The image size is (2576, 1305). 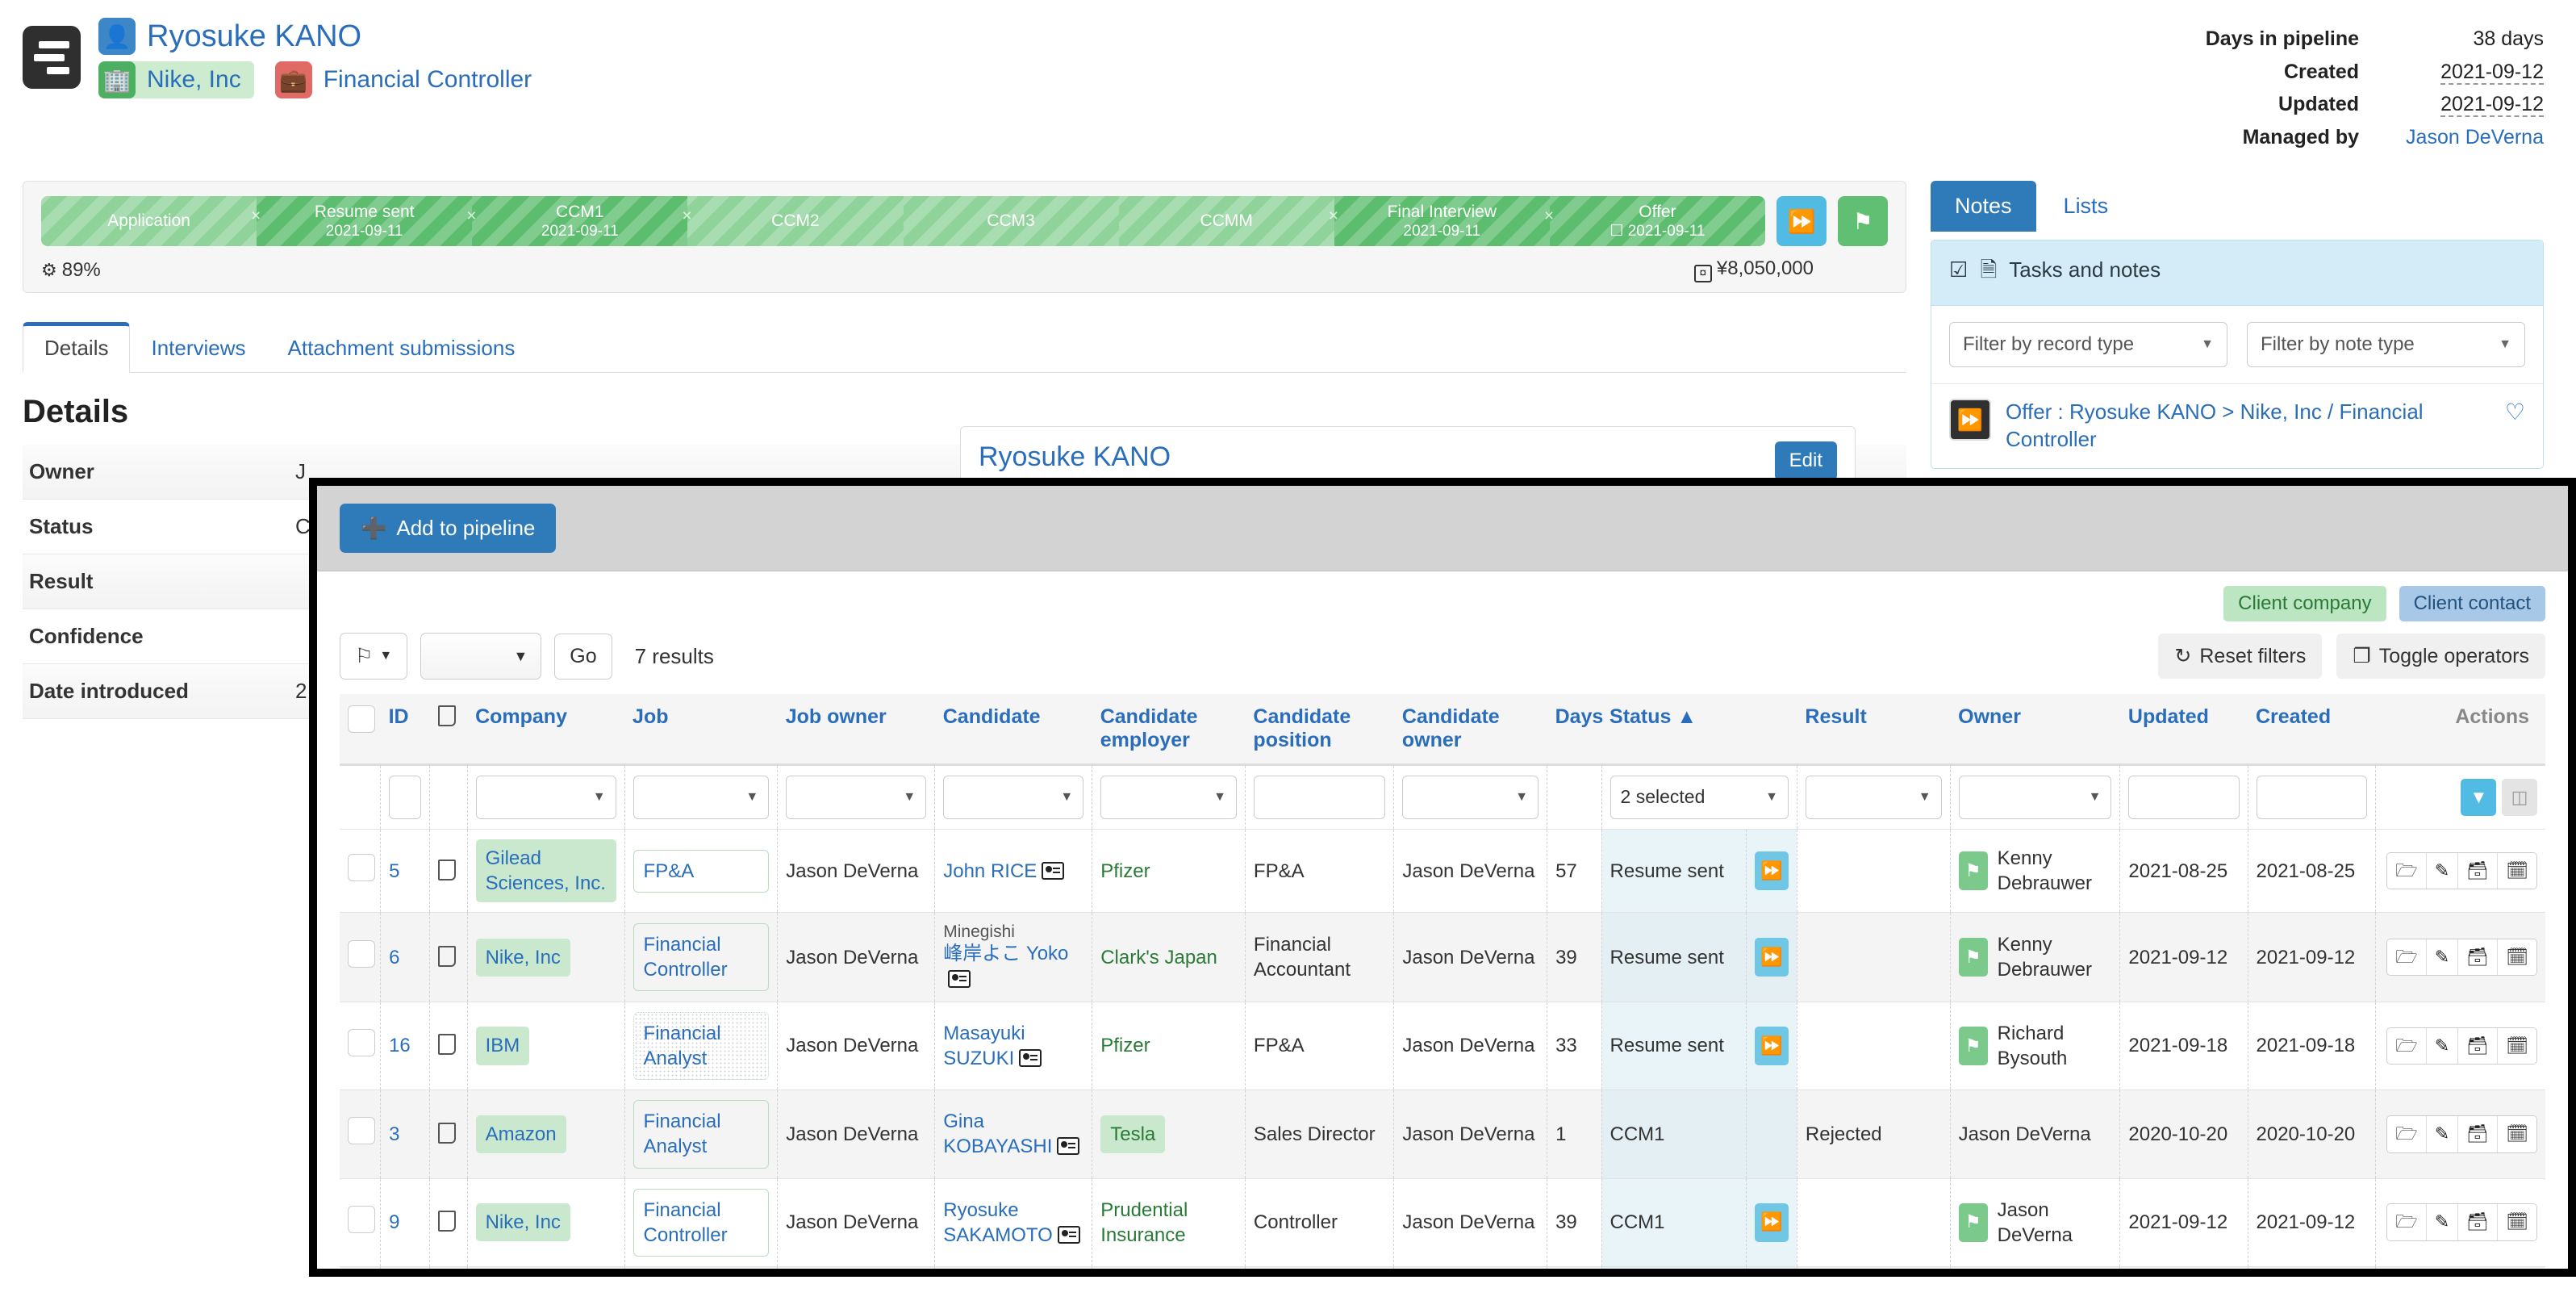 I want to click on filter-job-owner-cell: ▼, so click(x=857, y=797).